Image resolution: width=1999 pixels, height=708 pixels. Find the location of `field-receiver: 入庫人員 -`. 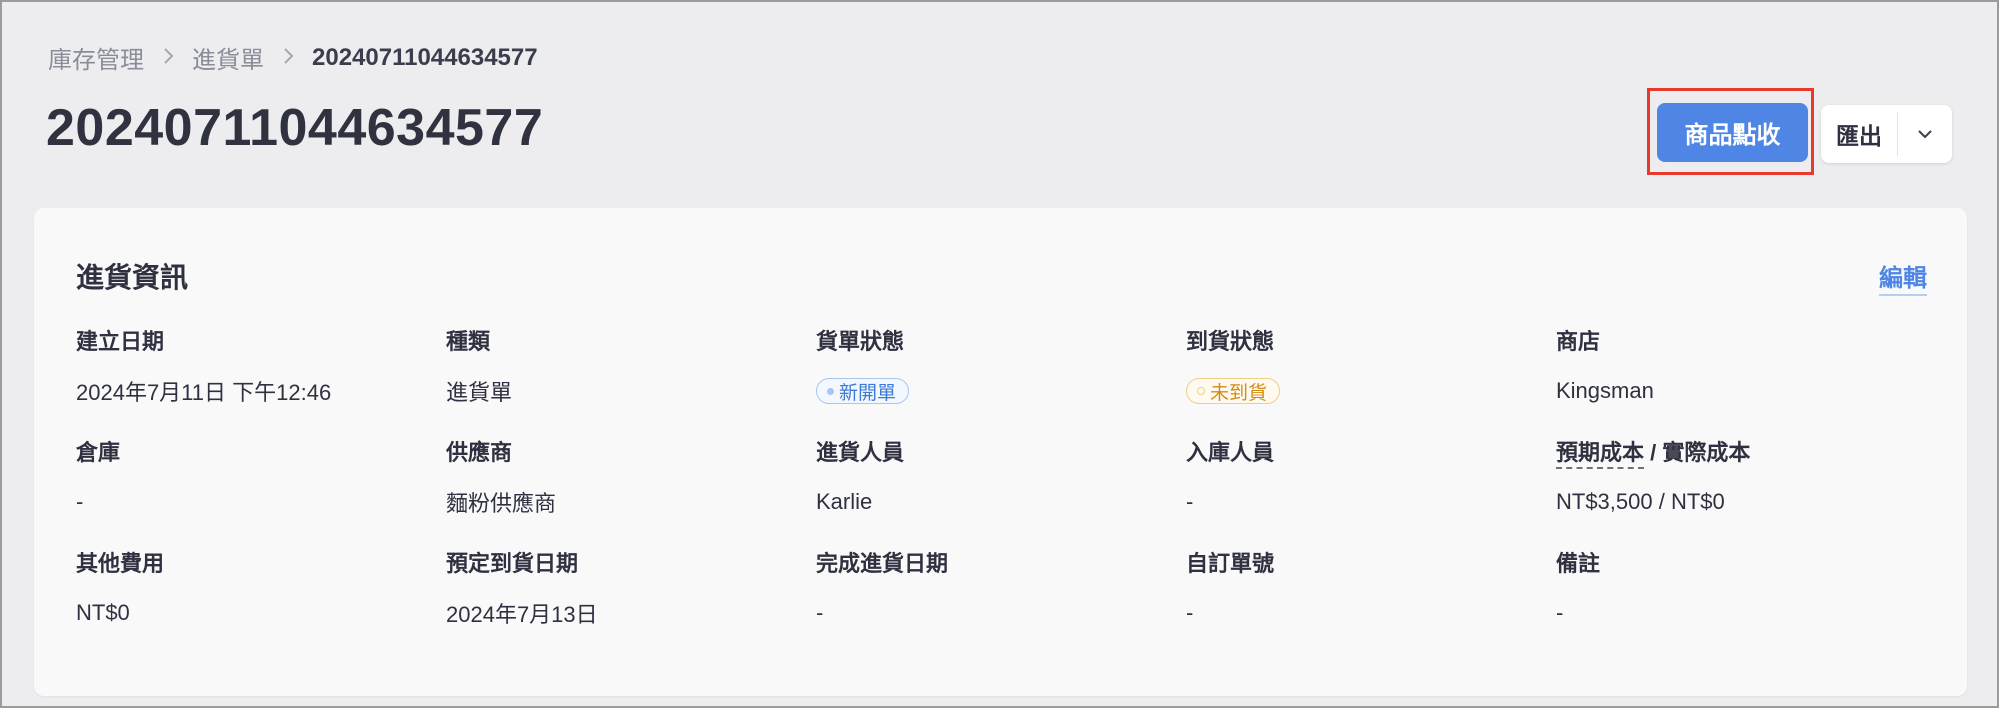

field-receiver: 入庫人員 - is located at coordinates (1230, 476).